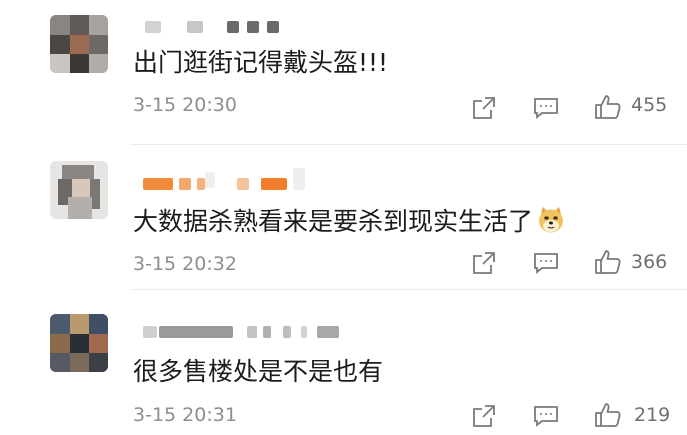 Image resolution: width=687 pixels, height=435 pixels. I want to click on comment-text: 出门逛街记得戴头盔!!!, so click(261, 62).